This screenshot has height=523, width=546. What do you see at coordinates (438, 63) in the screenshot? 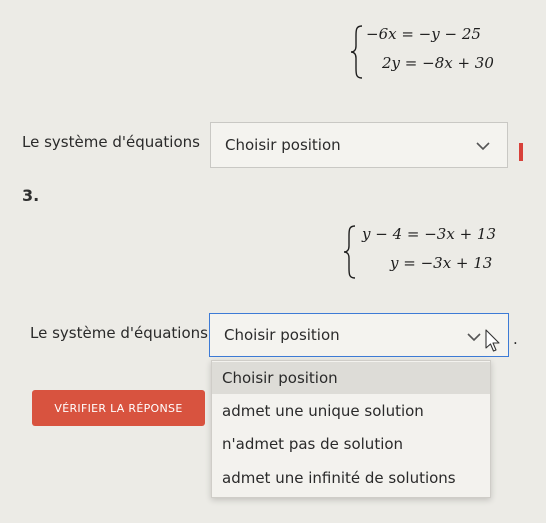
I see `system-1-equation-2: 2y = −8x + 30` at bounding box center [438, 63].